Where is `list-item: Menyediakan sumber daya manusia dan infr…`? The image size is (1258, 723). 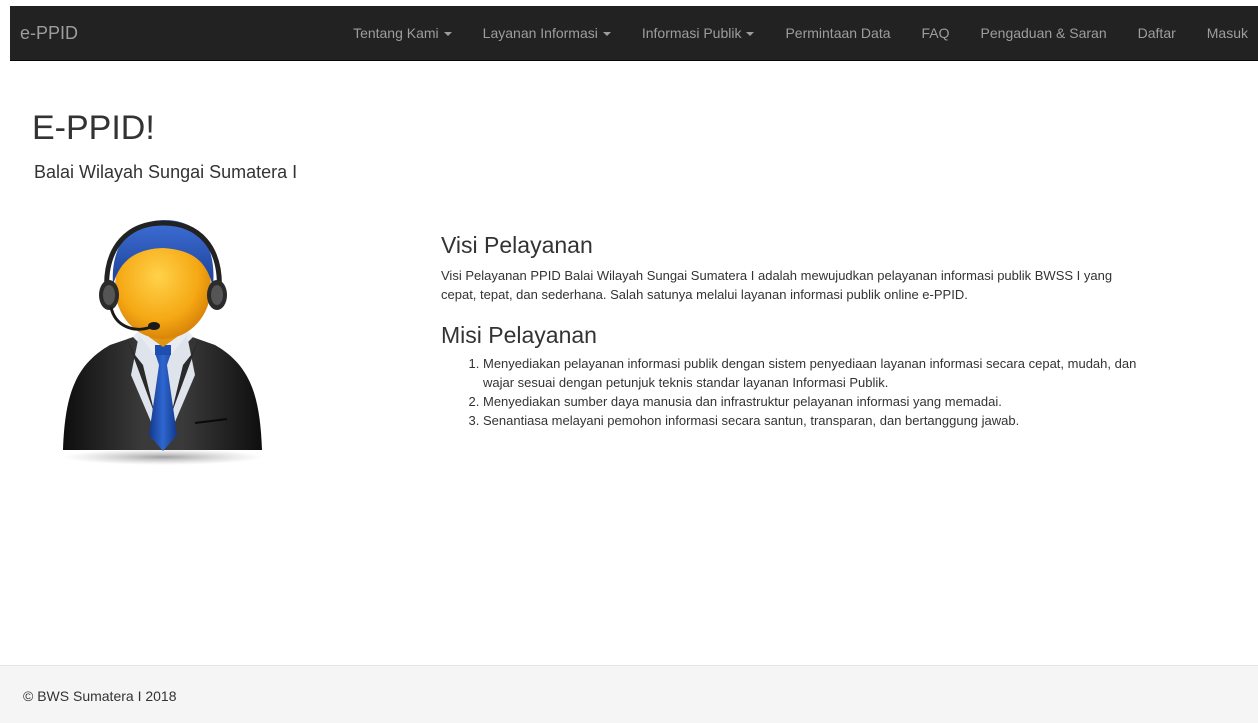 list-item: Menyediakan sumber daya manusia dan infr… is located at coordinates (812, 401).